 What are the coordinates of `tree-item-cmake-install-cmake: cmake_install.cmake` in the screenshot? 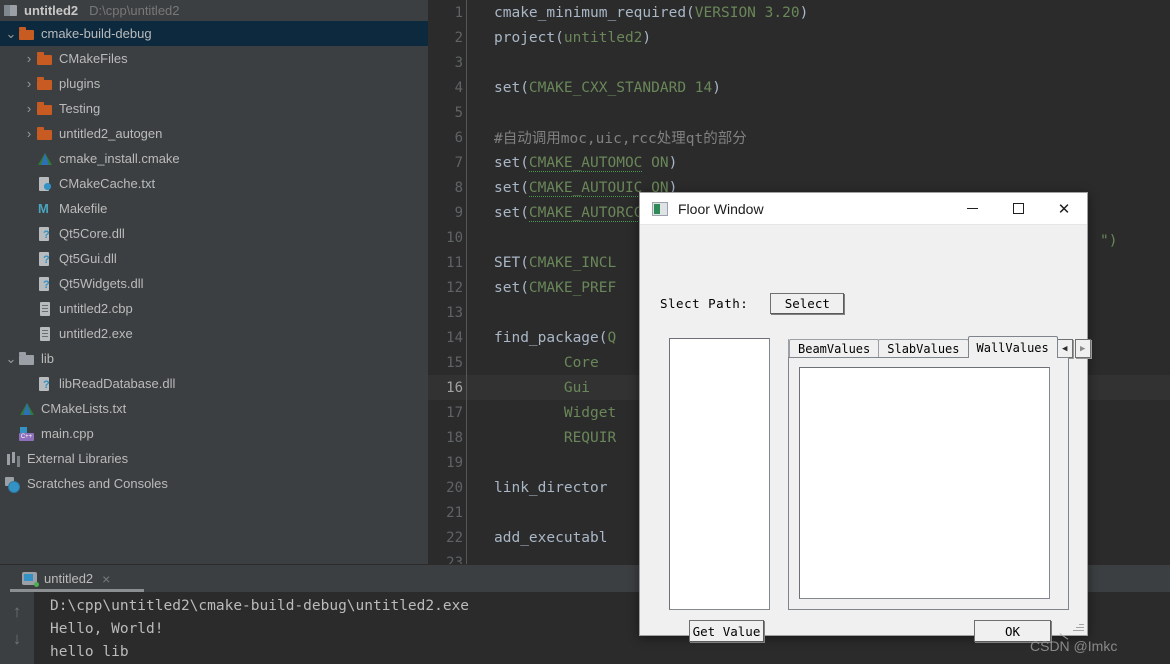 It's located at (214, 158).